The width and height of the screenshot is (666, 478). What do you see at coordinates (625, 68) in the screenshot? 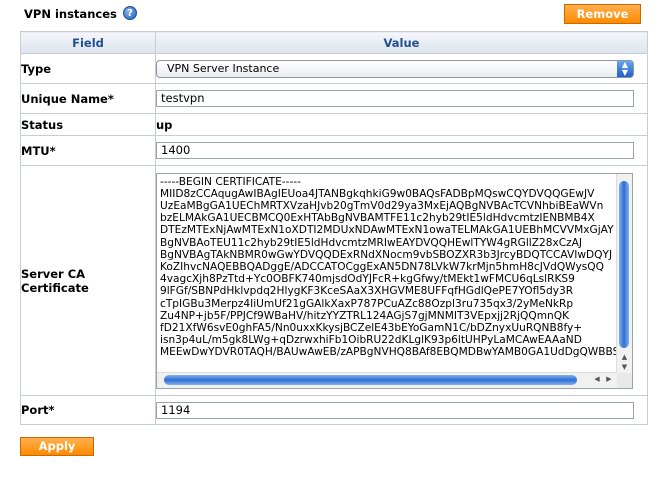
I see `up-down-arrows-icon: ▲ ▼` at bounding box center [625, 68].